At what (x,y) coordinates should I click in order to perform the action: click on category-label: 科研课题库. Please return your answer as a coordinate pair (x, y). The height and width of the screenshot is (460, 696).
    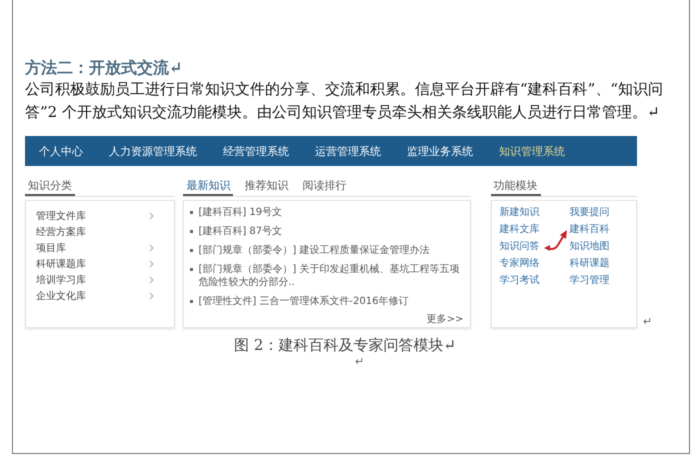
    Looking at the image, I should click on (61, 264).